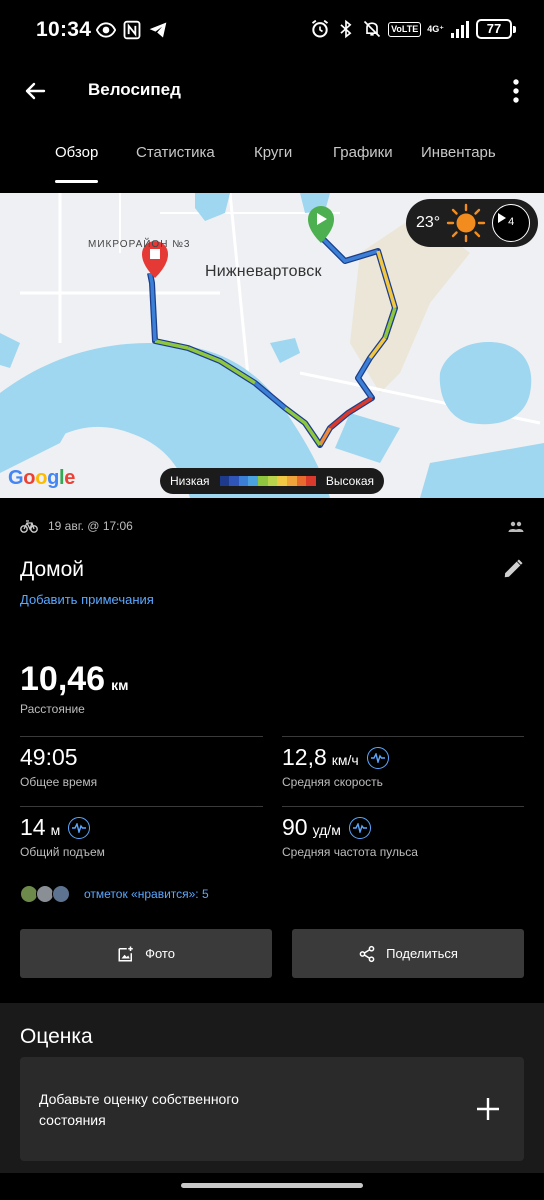  I want to click on add-photo-icon, so click(125, 953).